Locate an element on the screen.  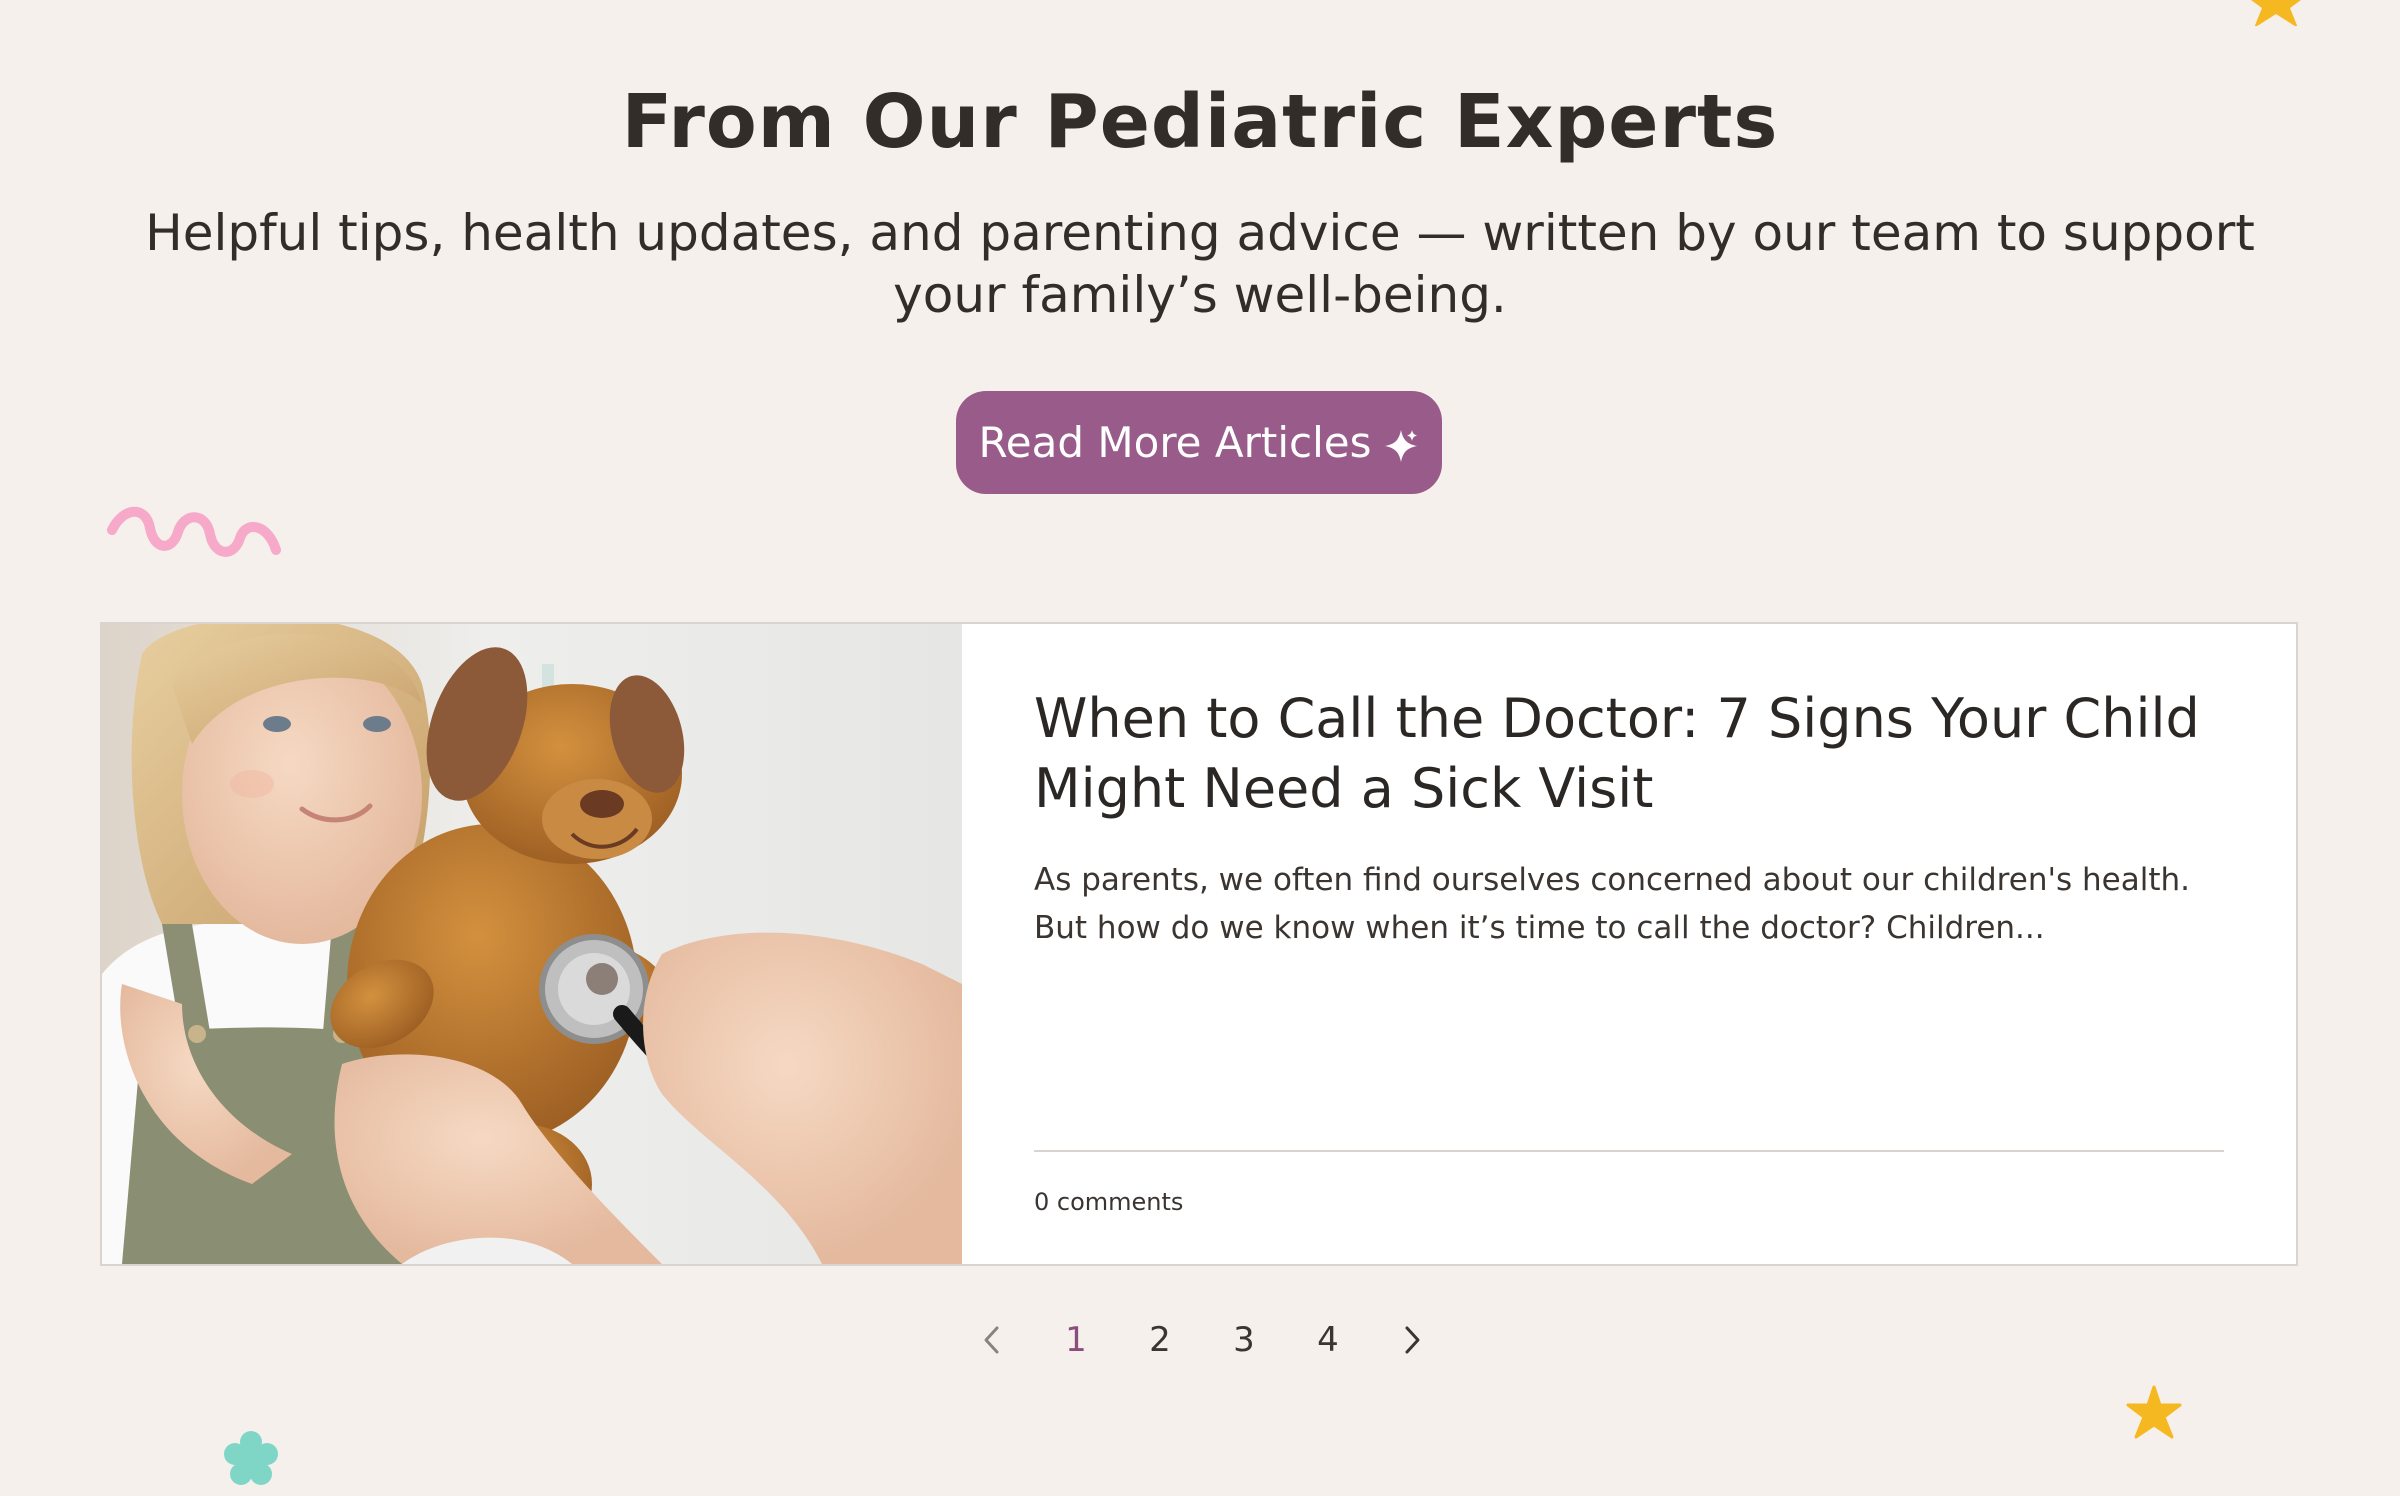
flower-decoration-bottom-left is located at coordinates (251, 1458).